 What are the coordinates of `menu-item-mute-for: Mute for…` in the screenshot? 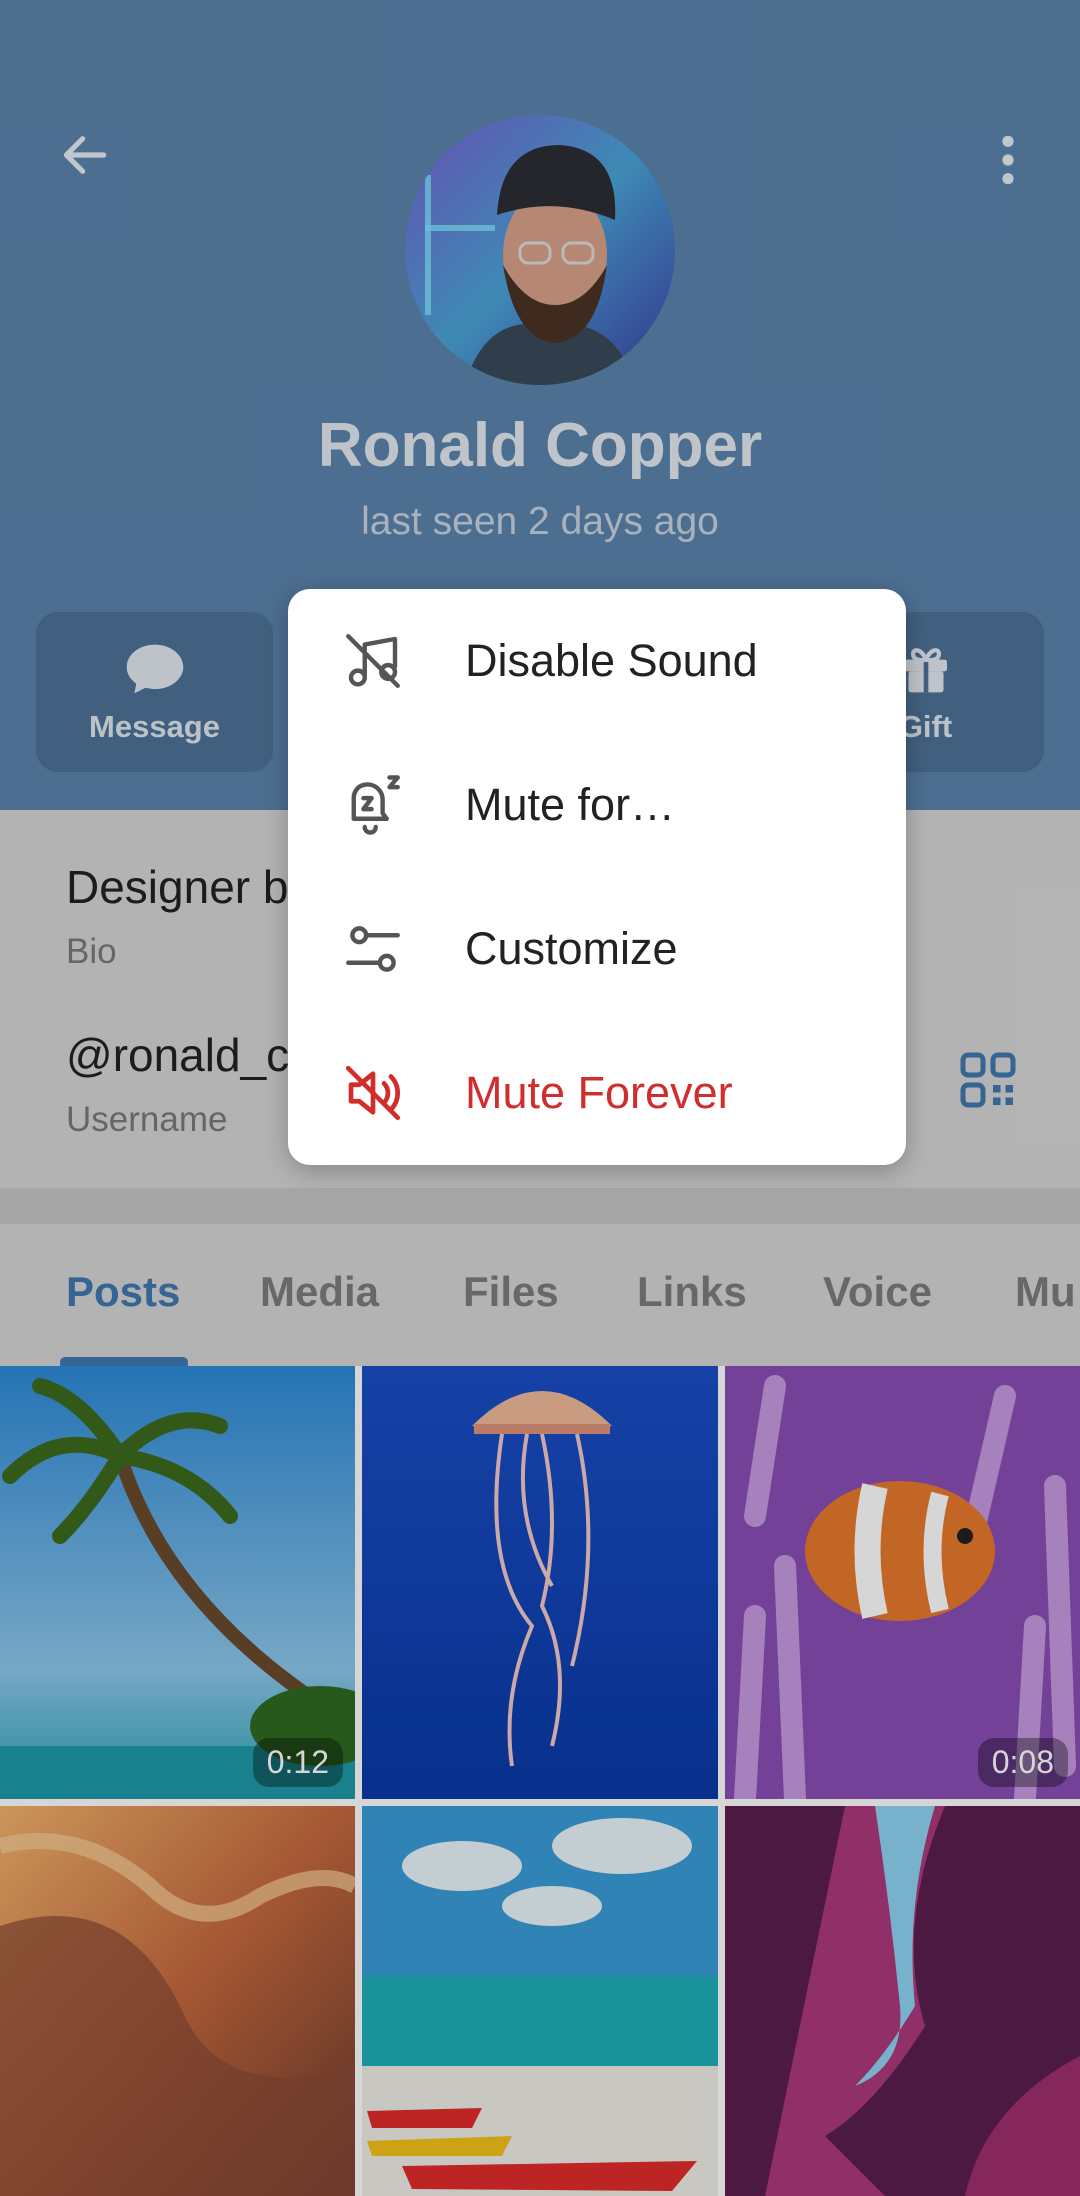 It's located at (597, 805).